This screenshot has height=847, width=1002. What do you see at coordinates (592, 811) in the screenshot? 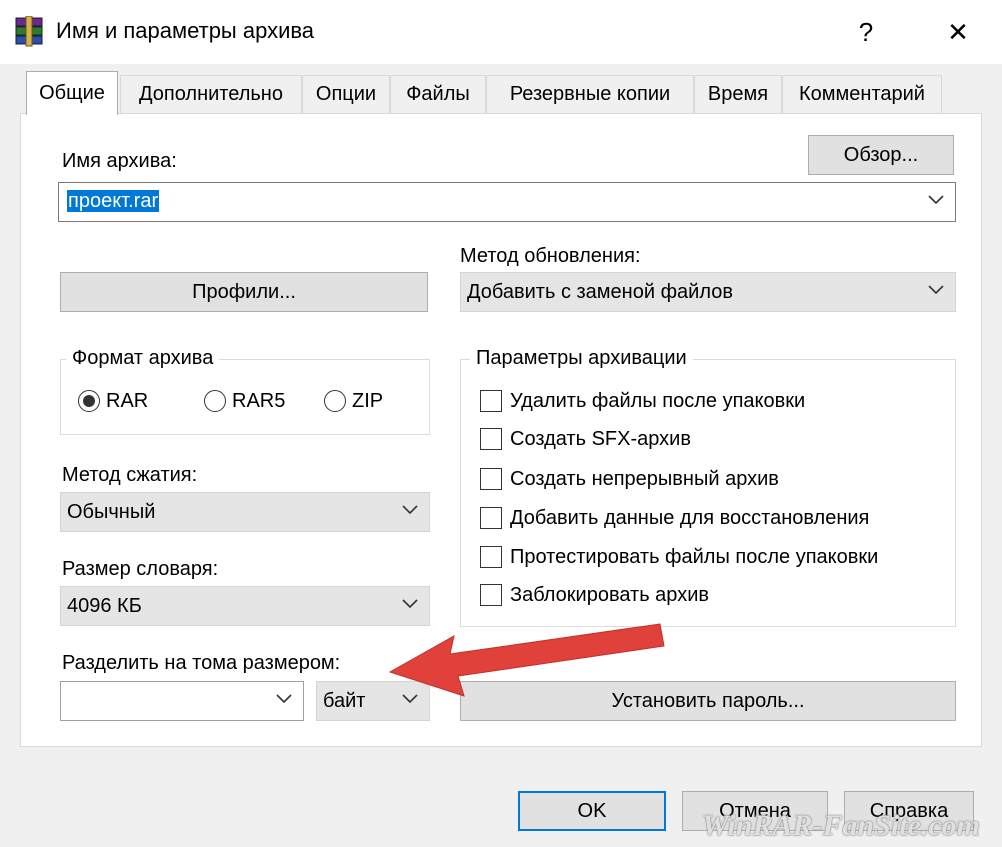
I see `ok-button: OK` at bounding box center [592, 811].